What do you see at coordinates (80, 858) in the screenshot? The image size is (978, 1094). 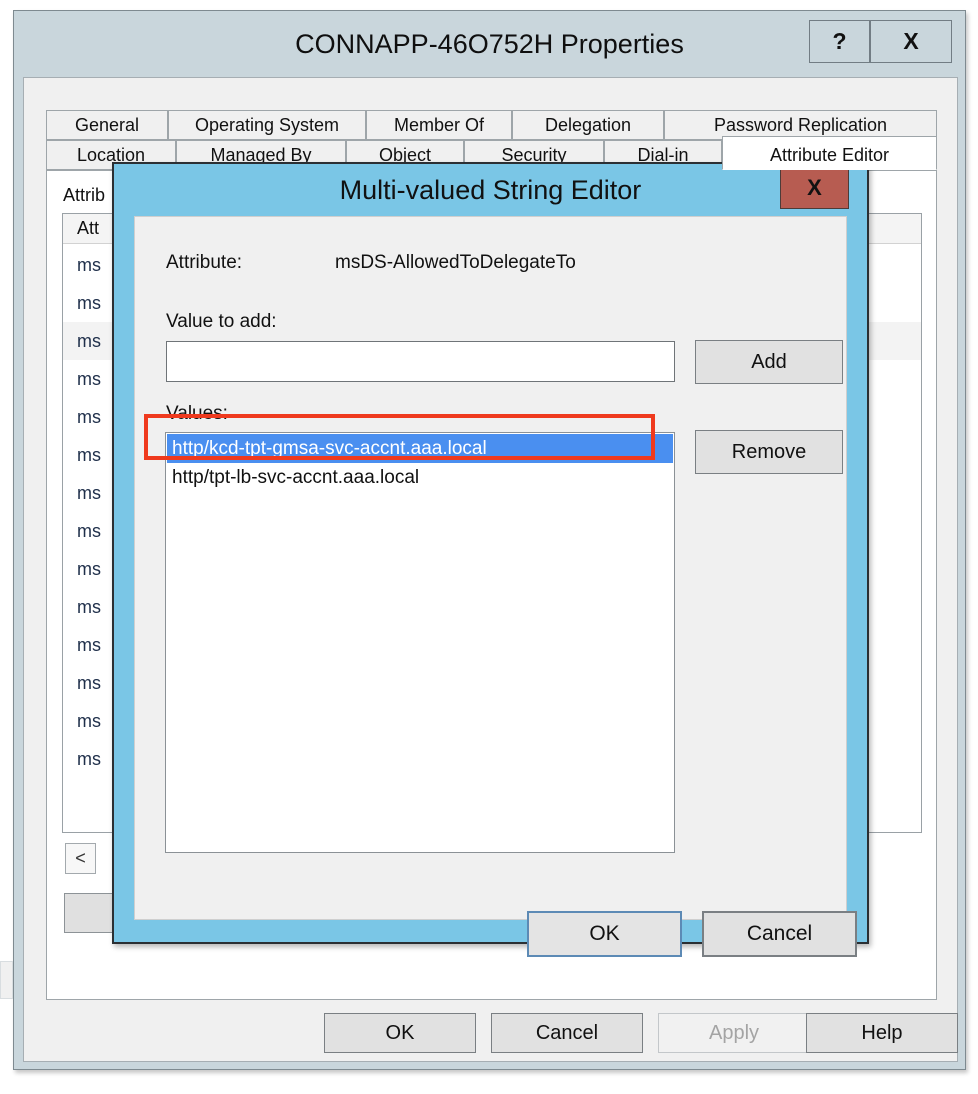 I see `scroll-left-icon: <` at bounding box center [80, 858].